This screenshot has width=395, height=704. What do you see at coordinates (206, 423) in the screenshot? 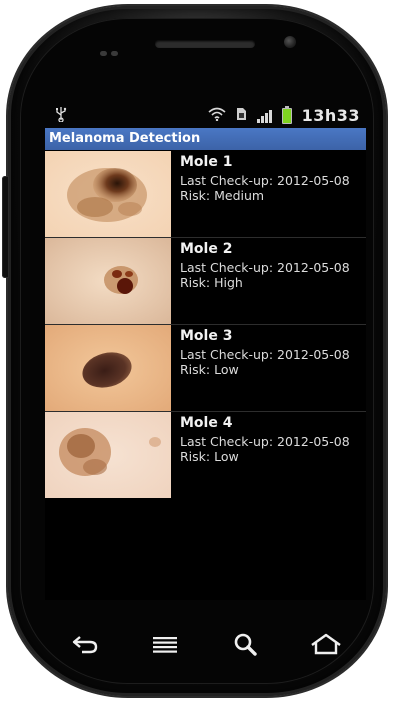
I see `mole-name: Mole 4` at bounding box center [206, 423].